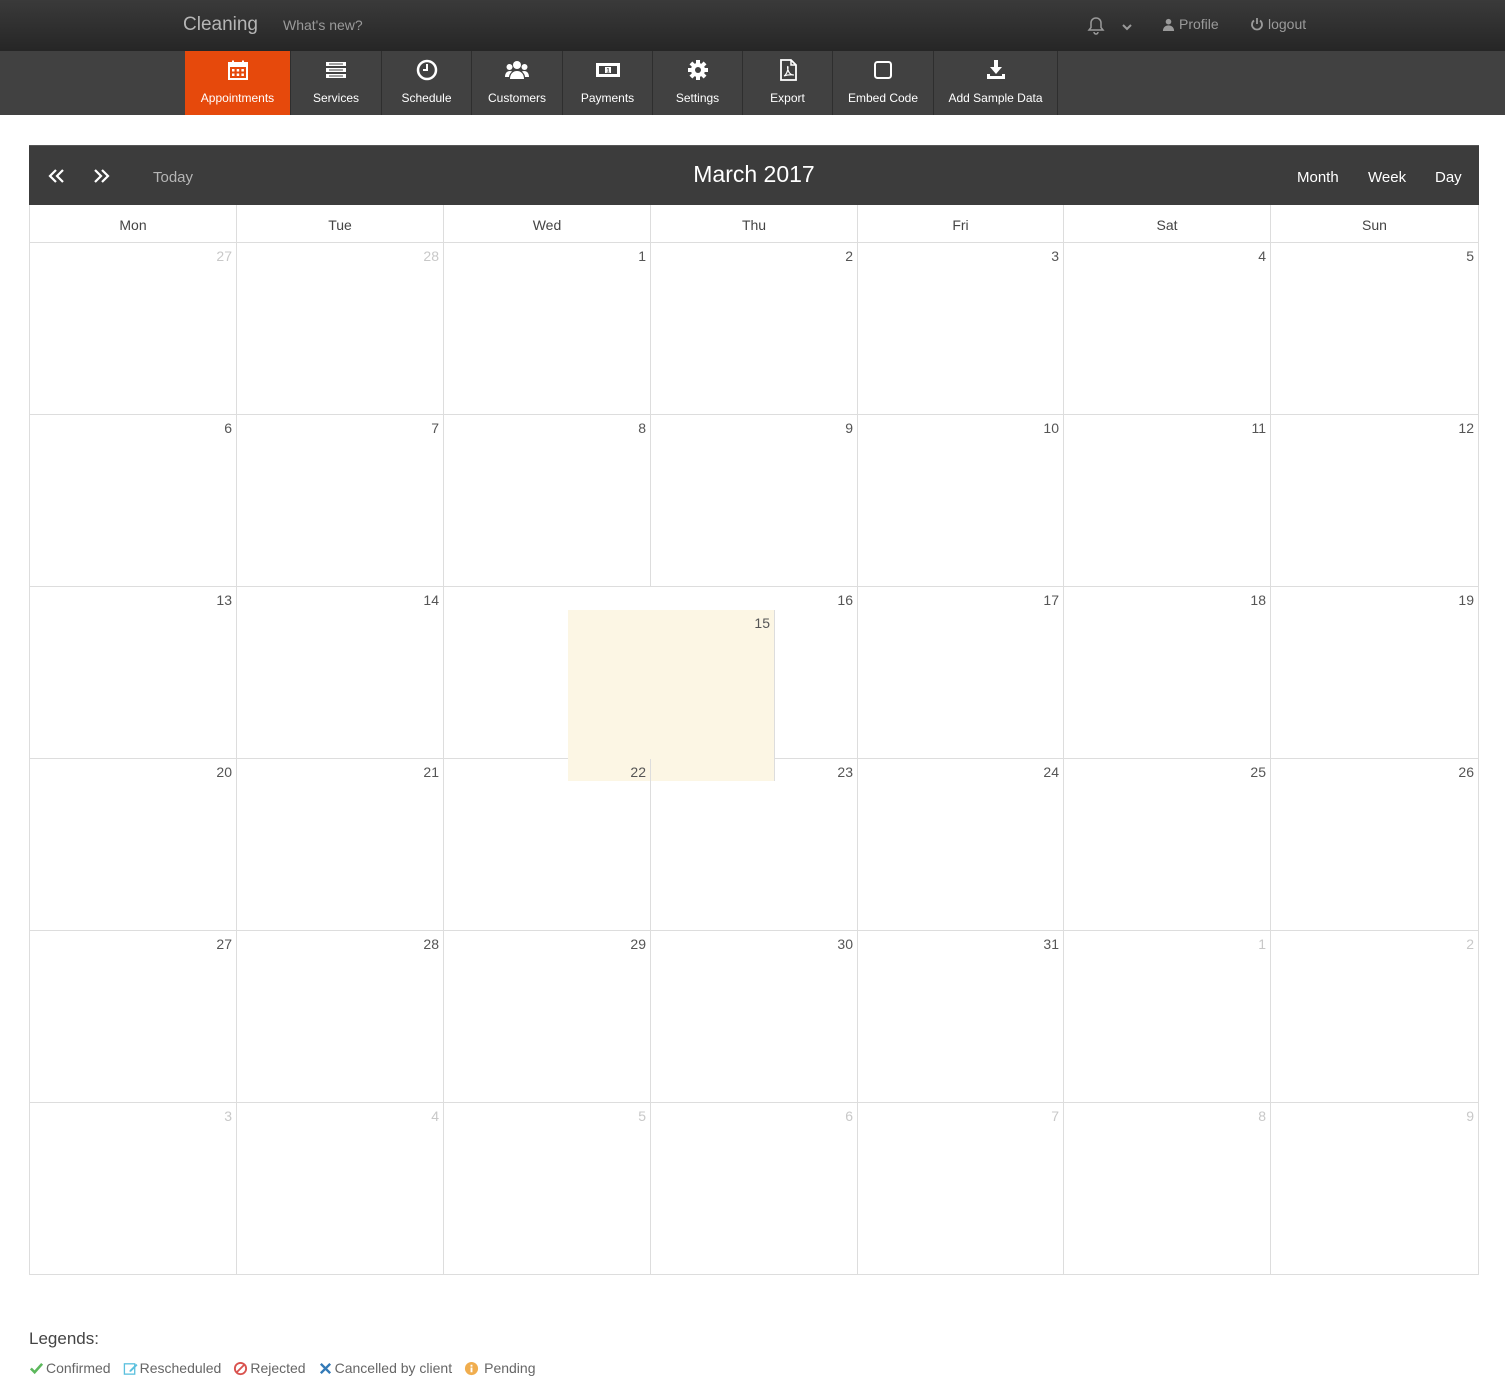 This screenshot has height=1389, width=1505. What do you see at coordinates (547, 844) in the screenshot?
I see `calendar-day-cell: 22` at bounding box center [547, 844].